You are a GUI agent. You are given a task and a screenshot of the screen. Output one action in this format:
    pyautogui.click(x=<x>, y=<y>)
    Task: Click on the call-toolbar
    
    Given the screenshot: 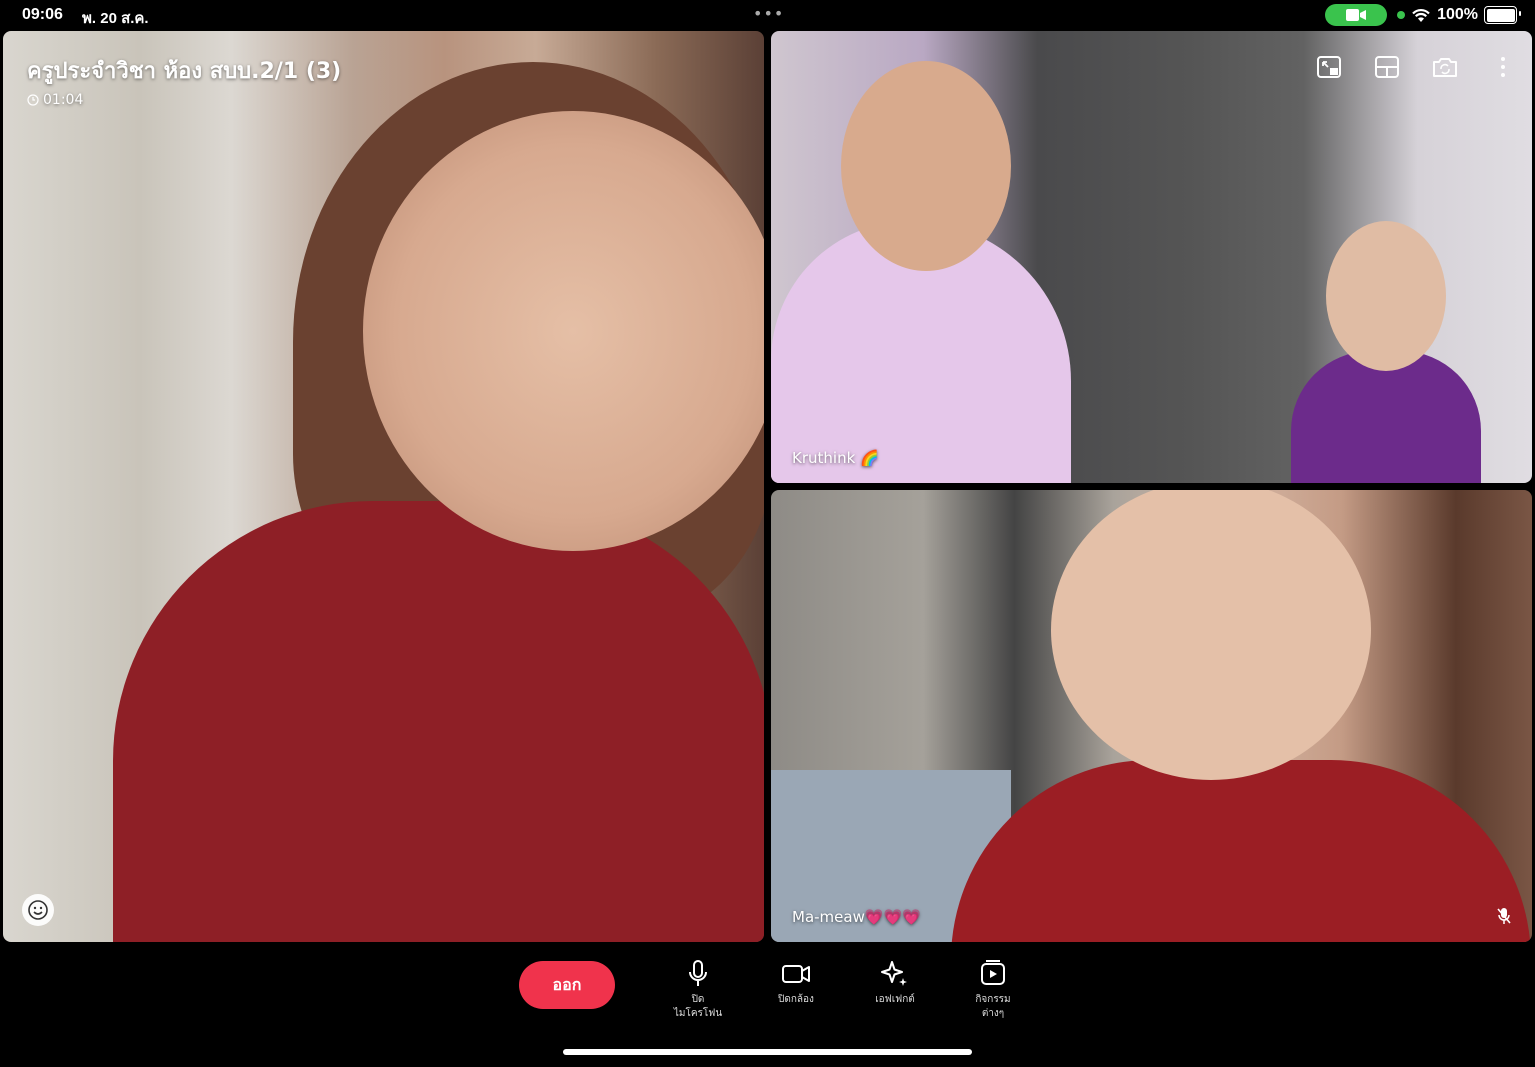 What is the action you would take?
    pyautogui.click(x=1416, y=67)
    